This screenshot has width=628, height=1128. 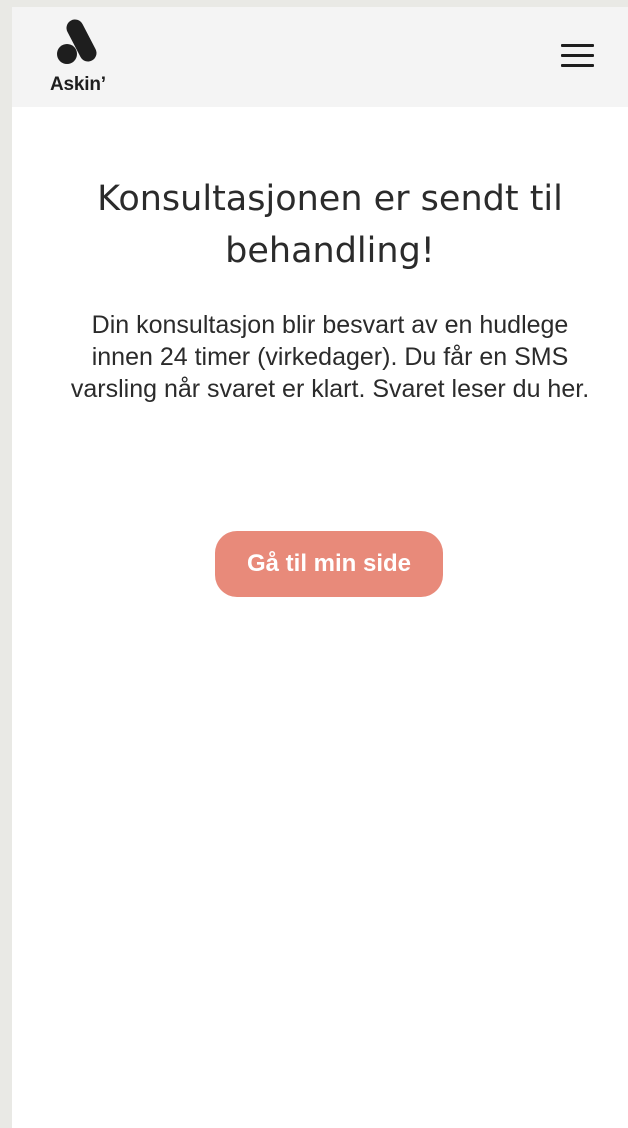 I want to click on go-to-my-page-button: Gå til min side, so click(x=329, y=564).